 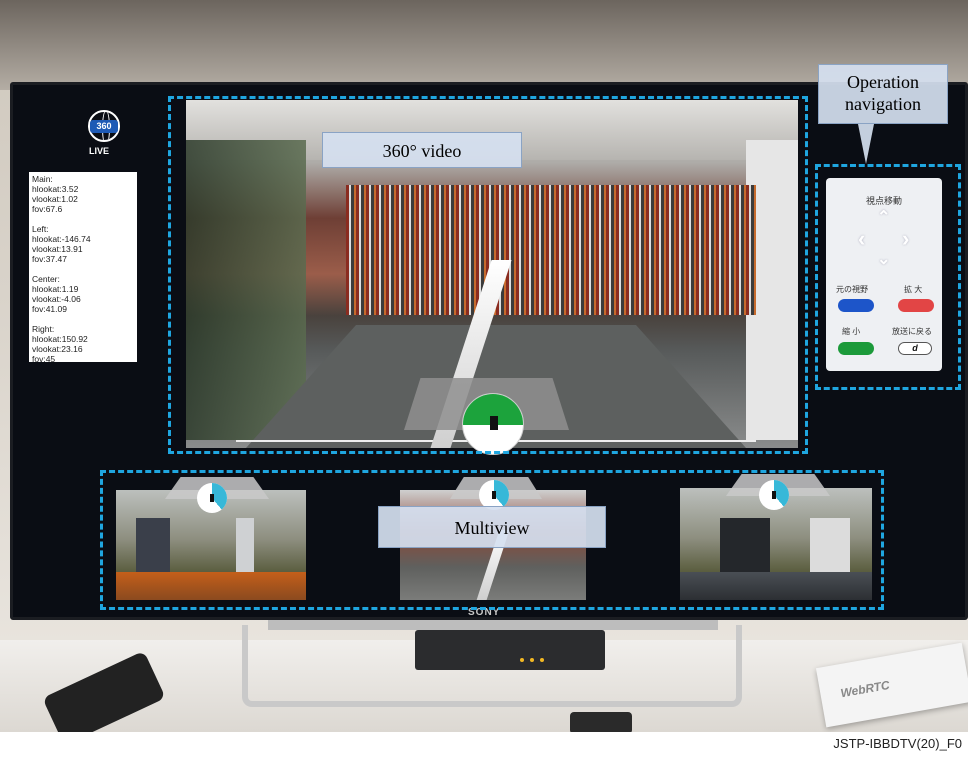 I want to click on label-op-line1: Operation, so click(x=883, y=82).